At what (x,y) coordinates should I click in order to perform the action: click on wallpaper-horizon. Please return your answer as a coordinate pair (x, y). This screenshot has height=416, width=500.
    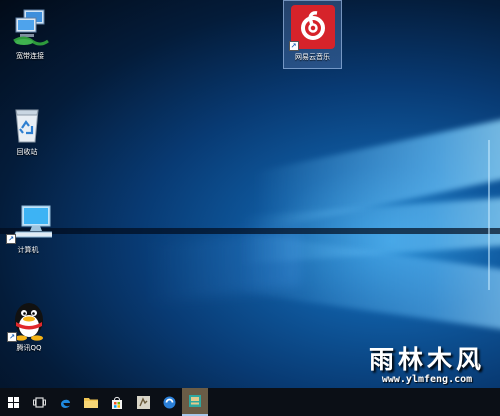
    Looking at the image, I should click on (250, 231).